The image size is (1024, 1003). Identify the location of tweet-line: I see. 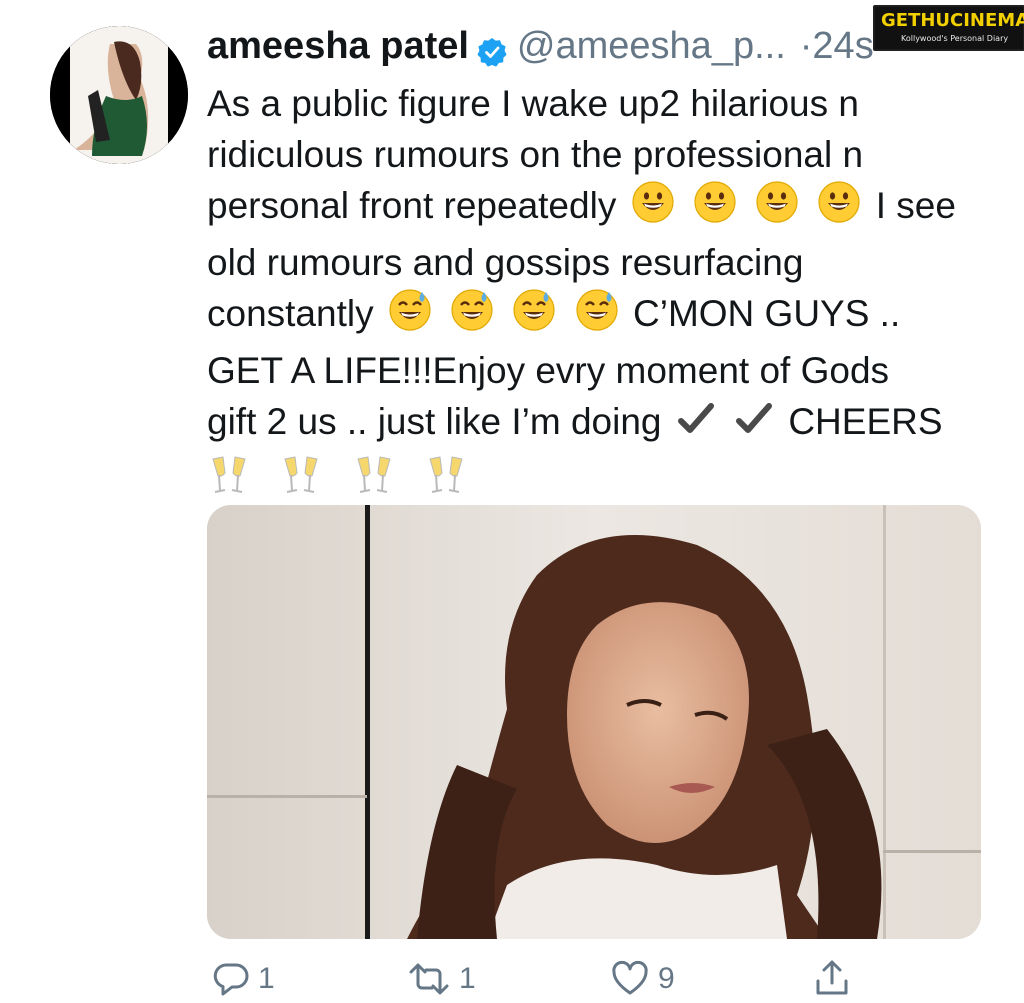
(915, 205).